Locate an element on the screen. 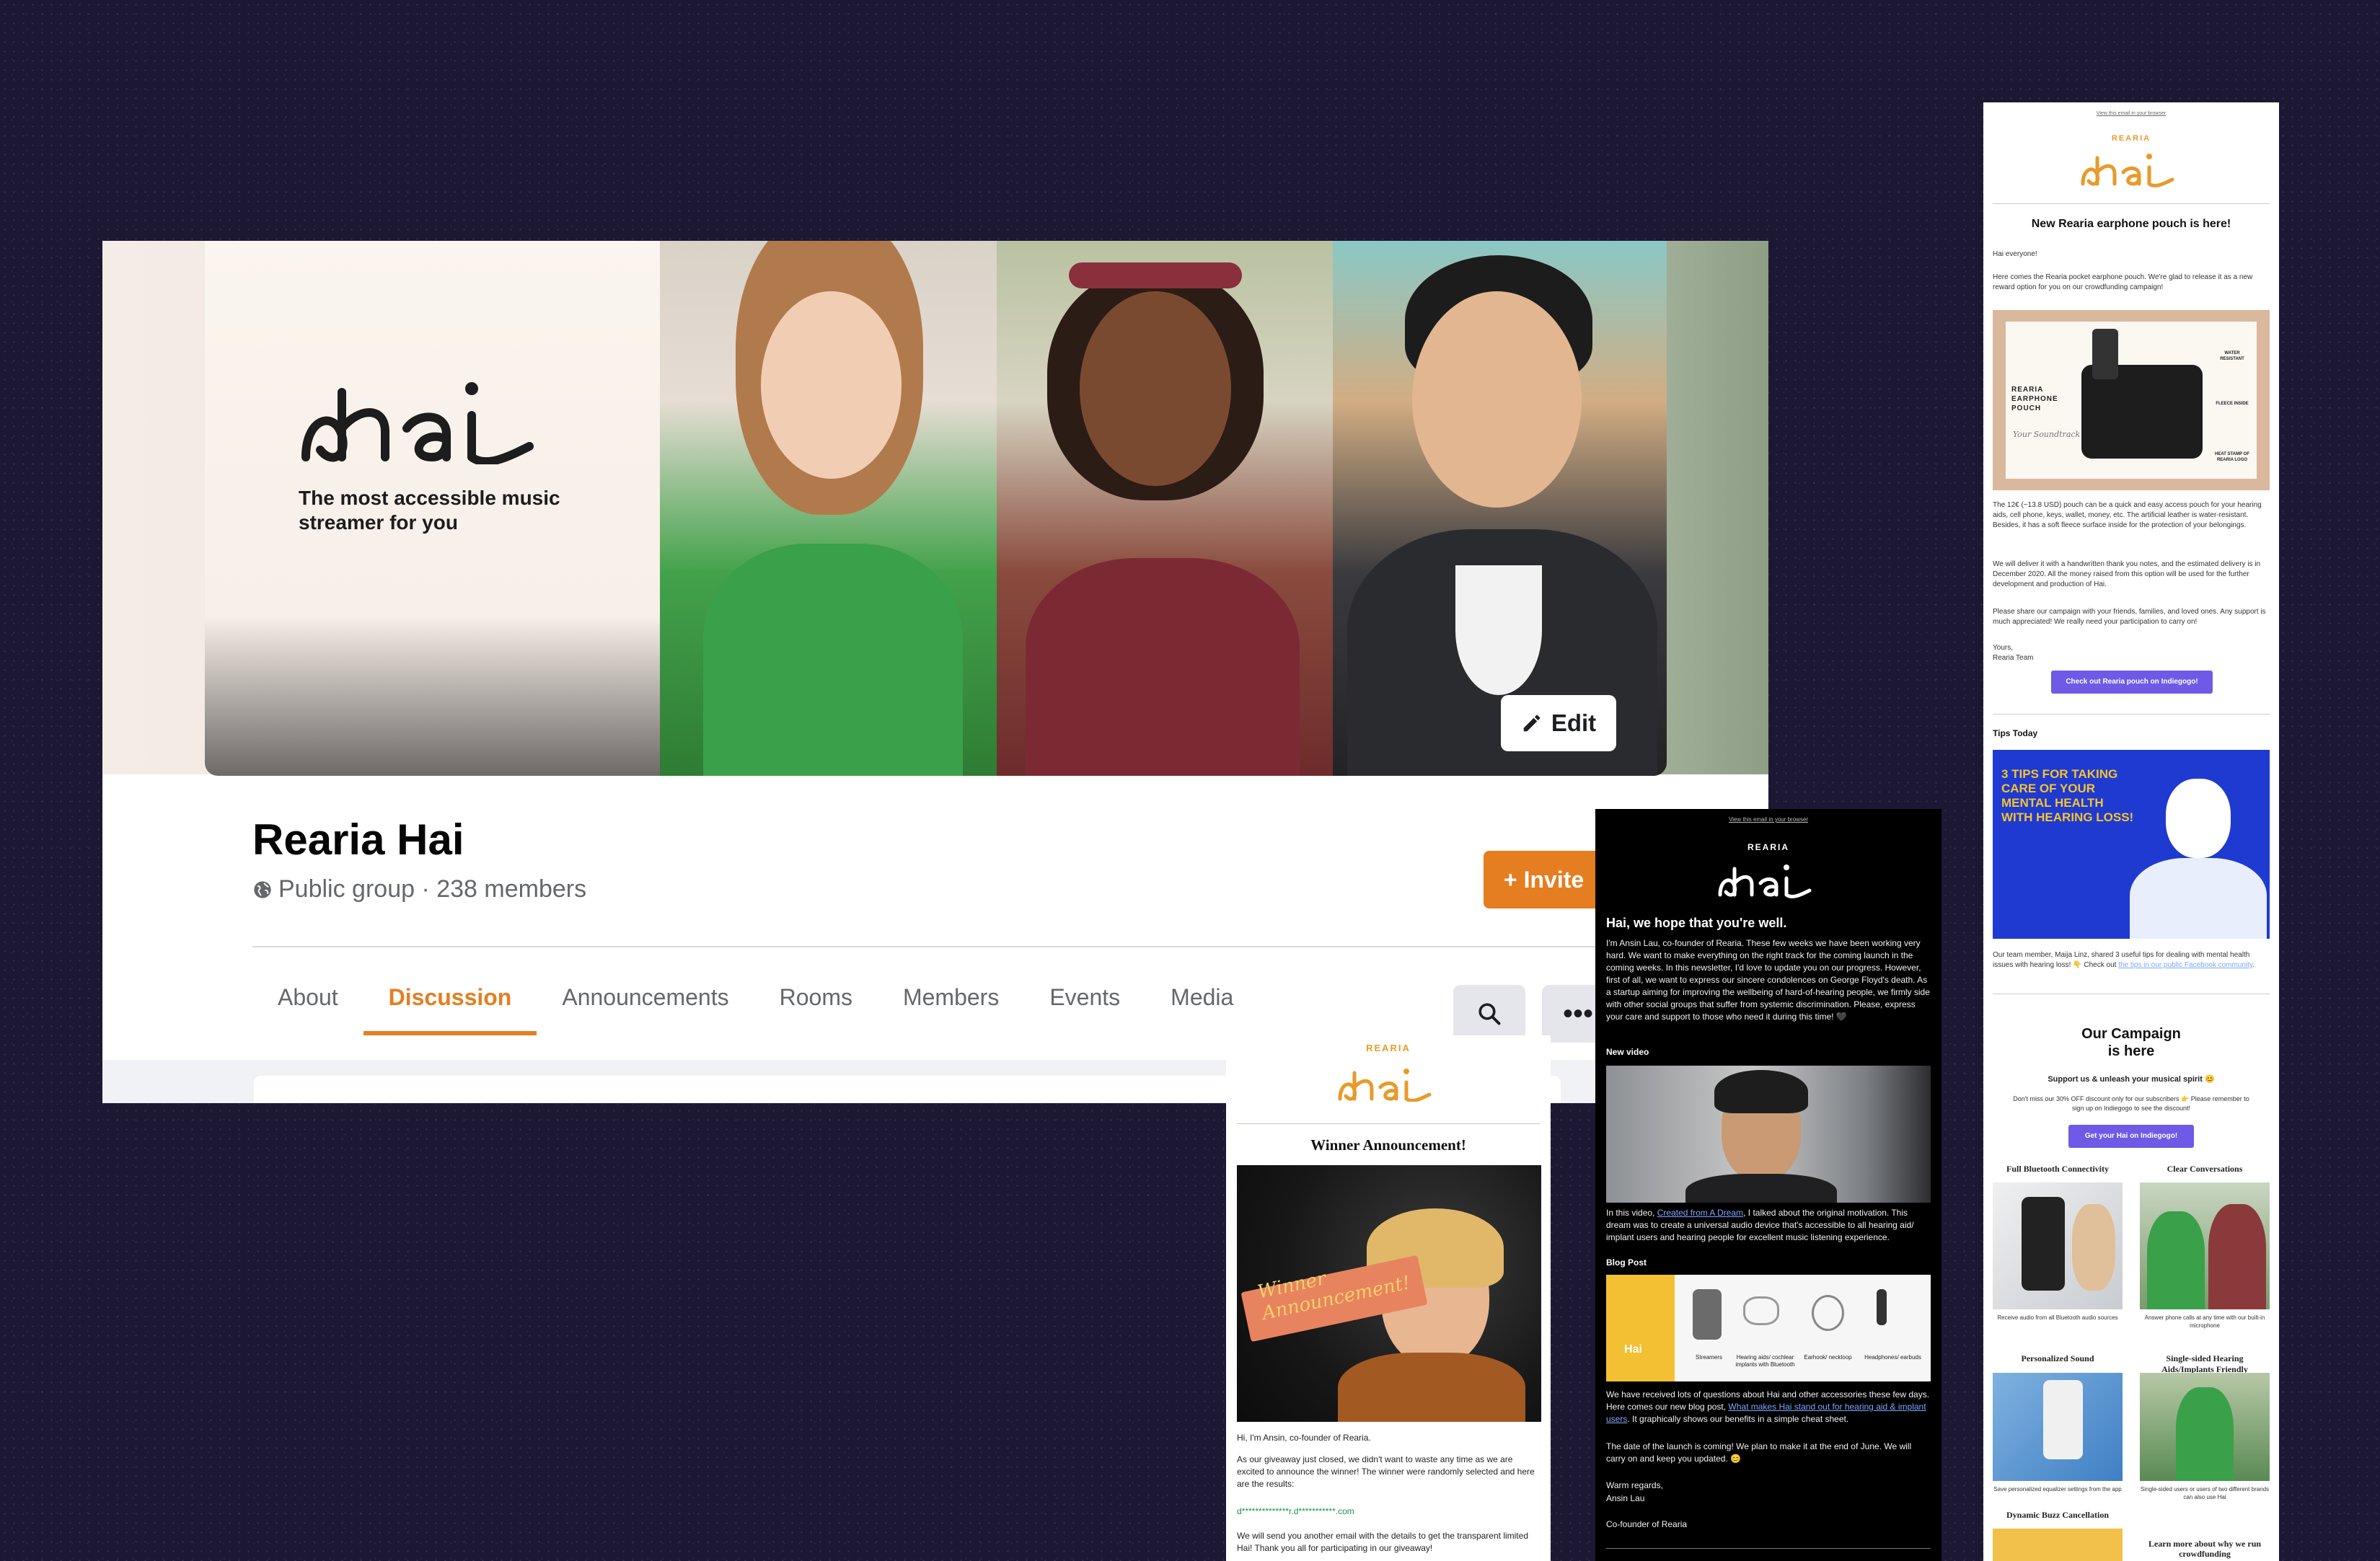  feed-card is located at coordinates (693, 1089).